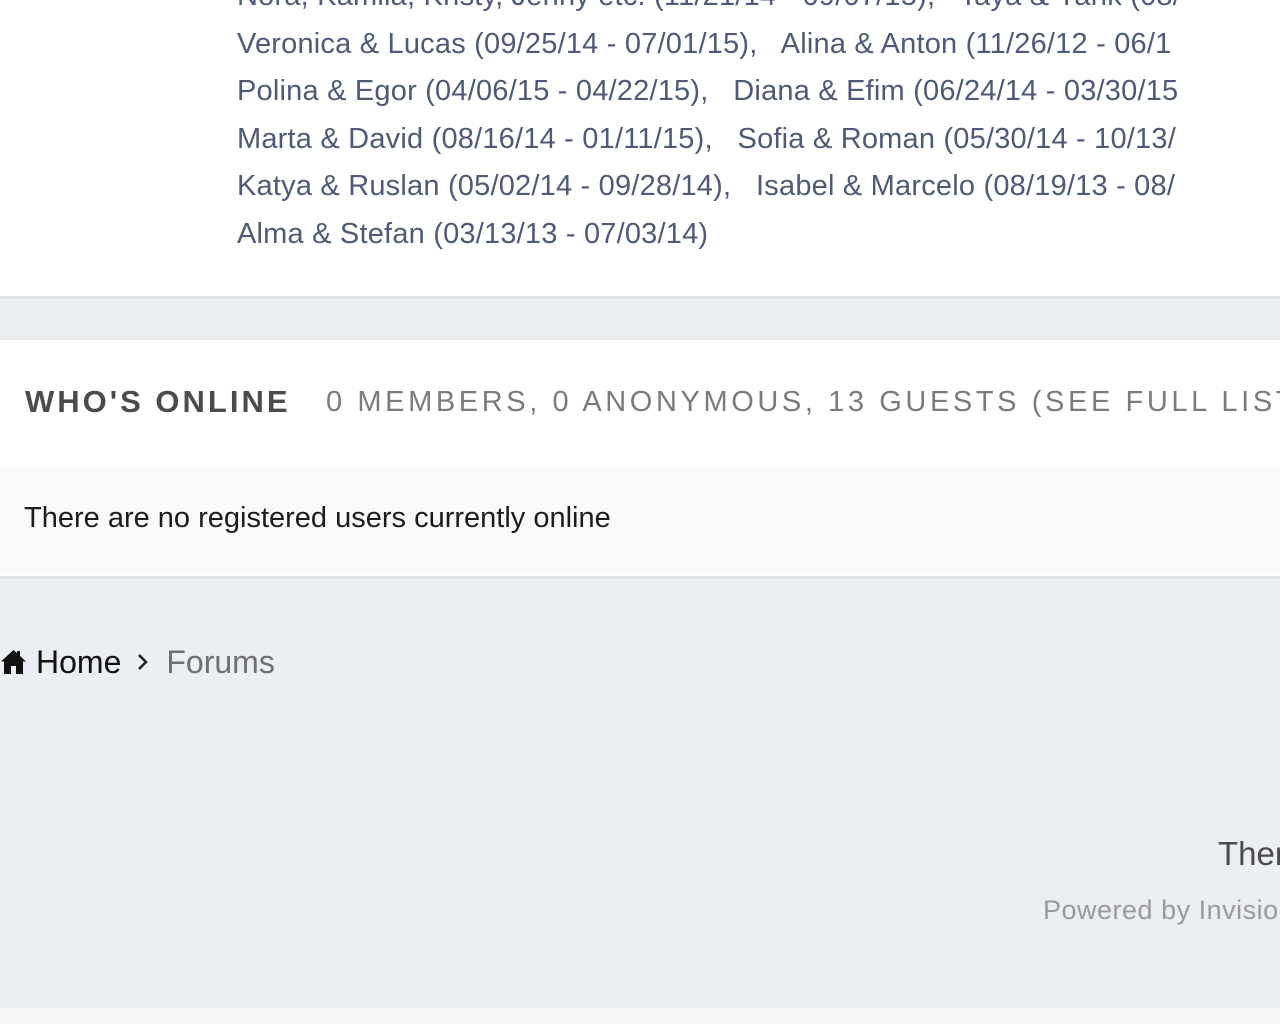  I want to click on whos-online-title: Who's Online, so click(158, 401).